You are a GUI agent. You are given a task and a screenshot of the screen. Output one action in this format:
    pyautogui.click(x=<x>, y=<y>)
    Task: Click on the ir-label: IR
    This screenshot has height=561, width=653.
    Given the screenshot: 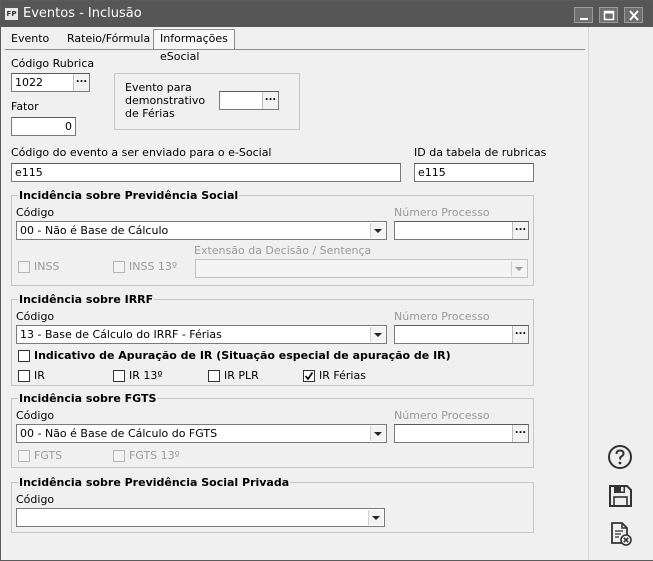 What is the action you would take?
    pyautogui.click(x=39, y=375)
    